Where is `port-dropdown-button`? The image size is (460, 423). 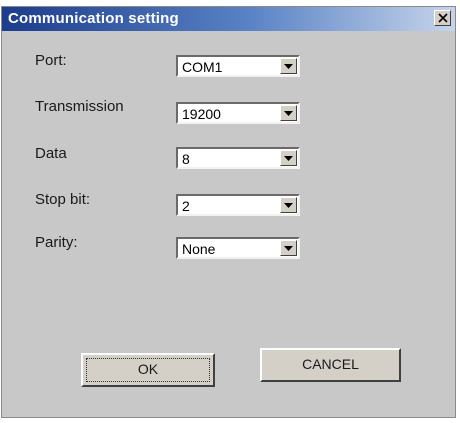 port-dropdown-button is located at coordinates (288, 66).